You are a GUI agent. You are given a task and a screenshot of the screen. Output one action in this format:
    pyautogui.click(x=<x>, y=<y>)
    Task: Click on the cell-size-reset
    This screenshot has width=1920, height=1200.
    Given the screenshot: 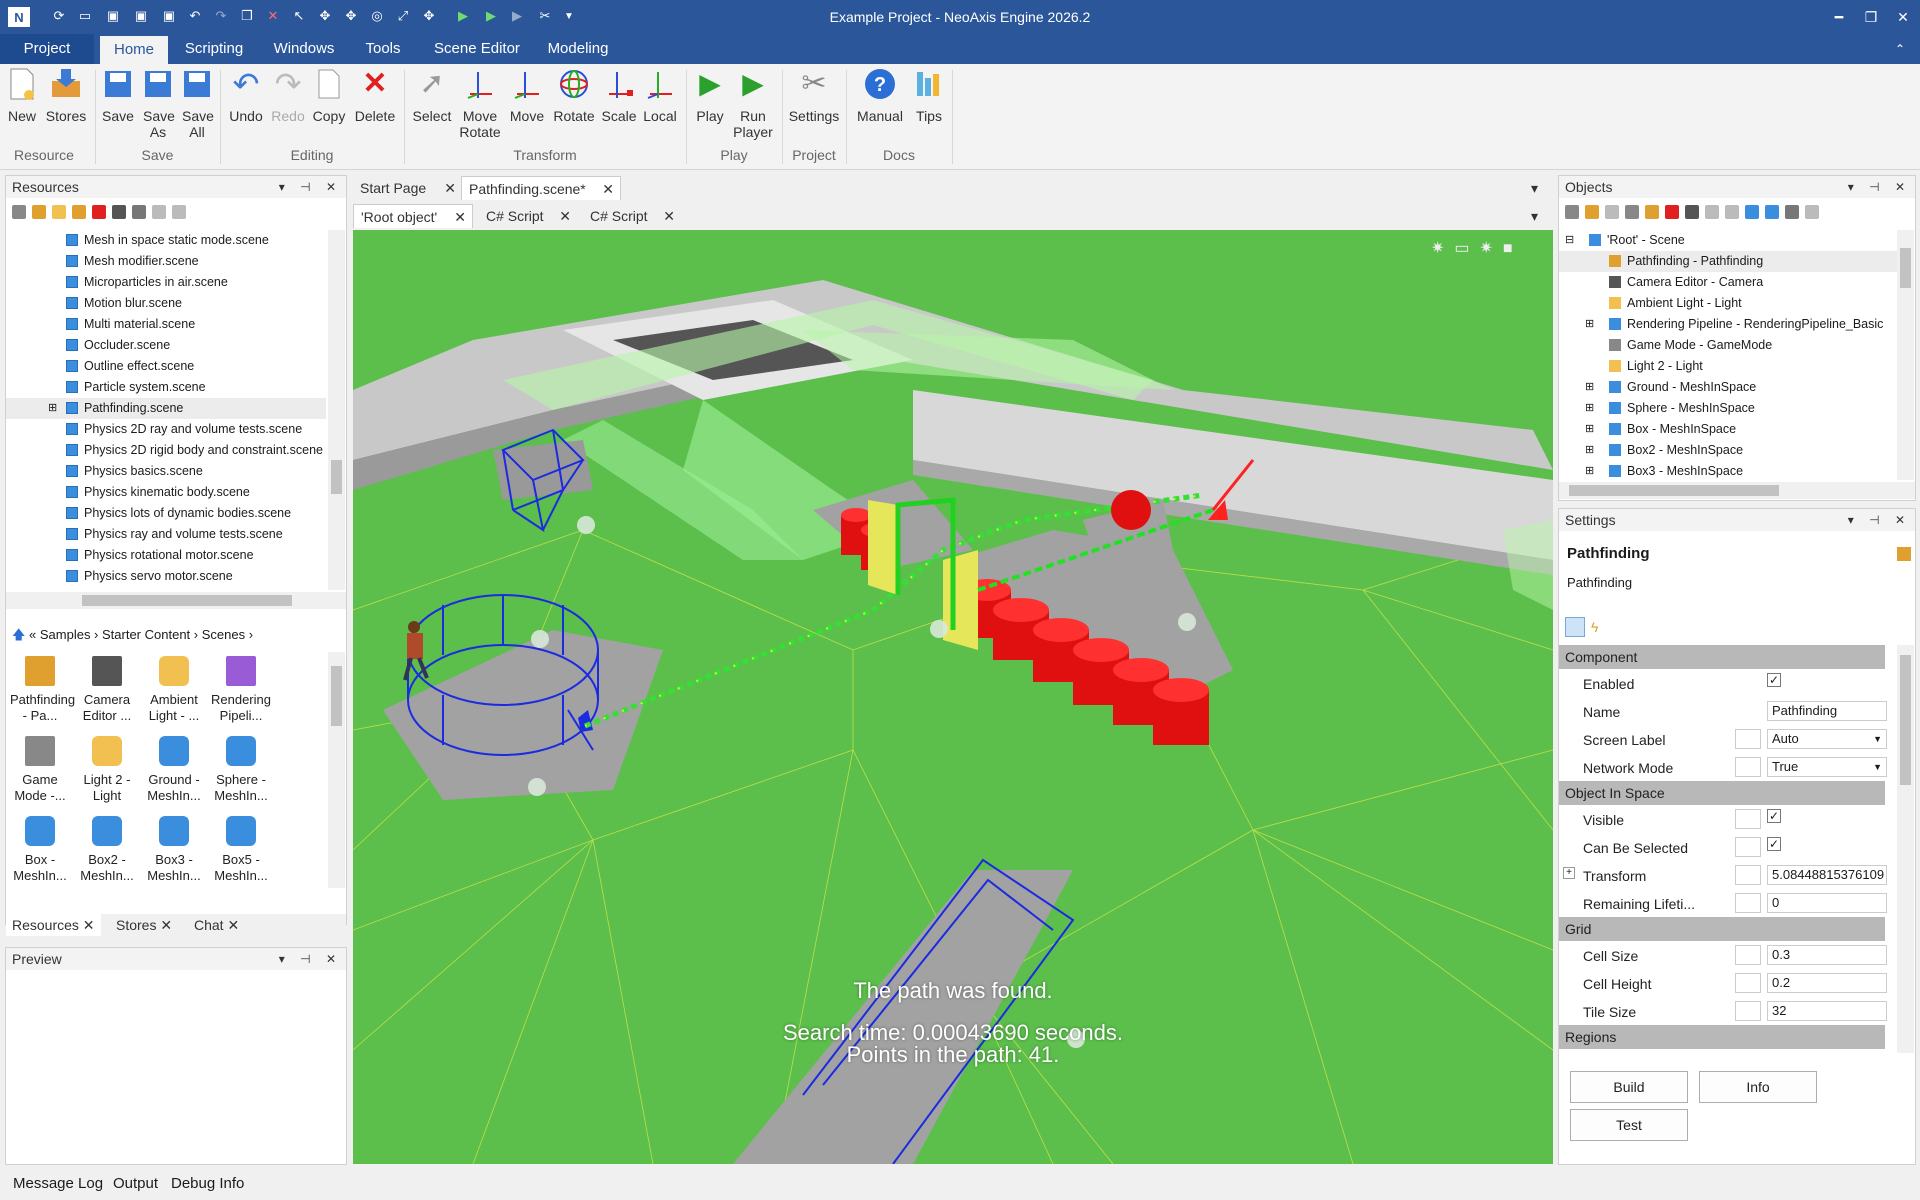 What is the action you would take?
    pyautogui.click(x=1748, y=955)
    